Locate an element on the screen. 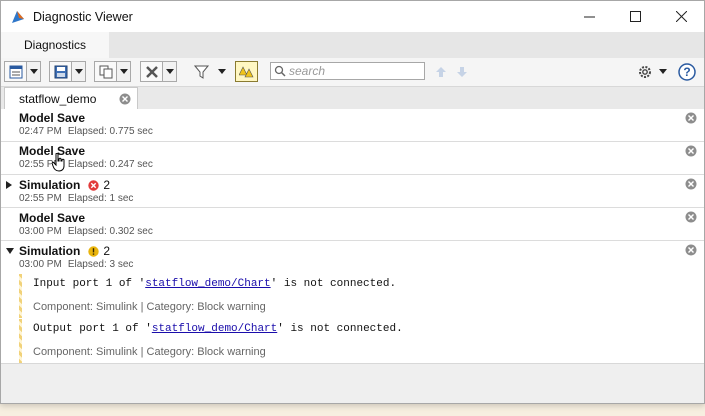  save-icon is located at coordinates (60, 71).